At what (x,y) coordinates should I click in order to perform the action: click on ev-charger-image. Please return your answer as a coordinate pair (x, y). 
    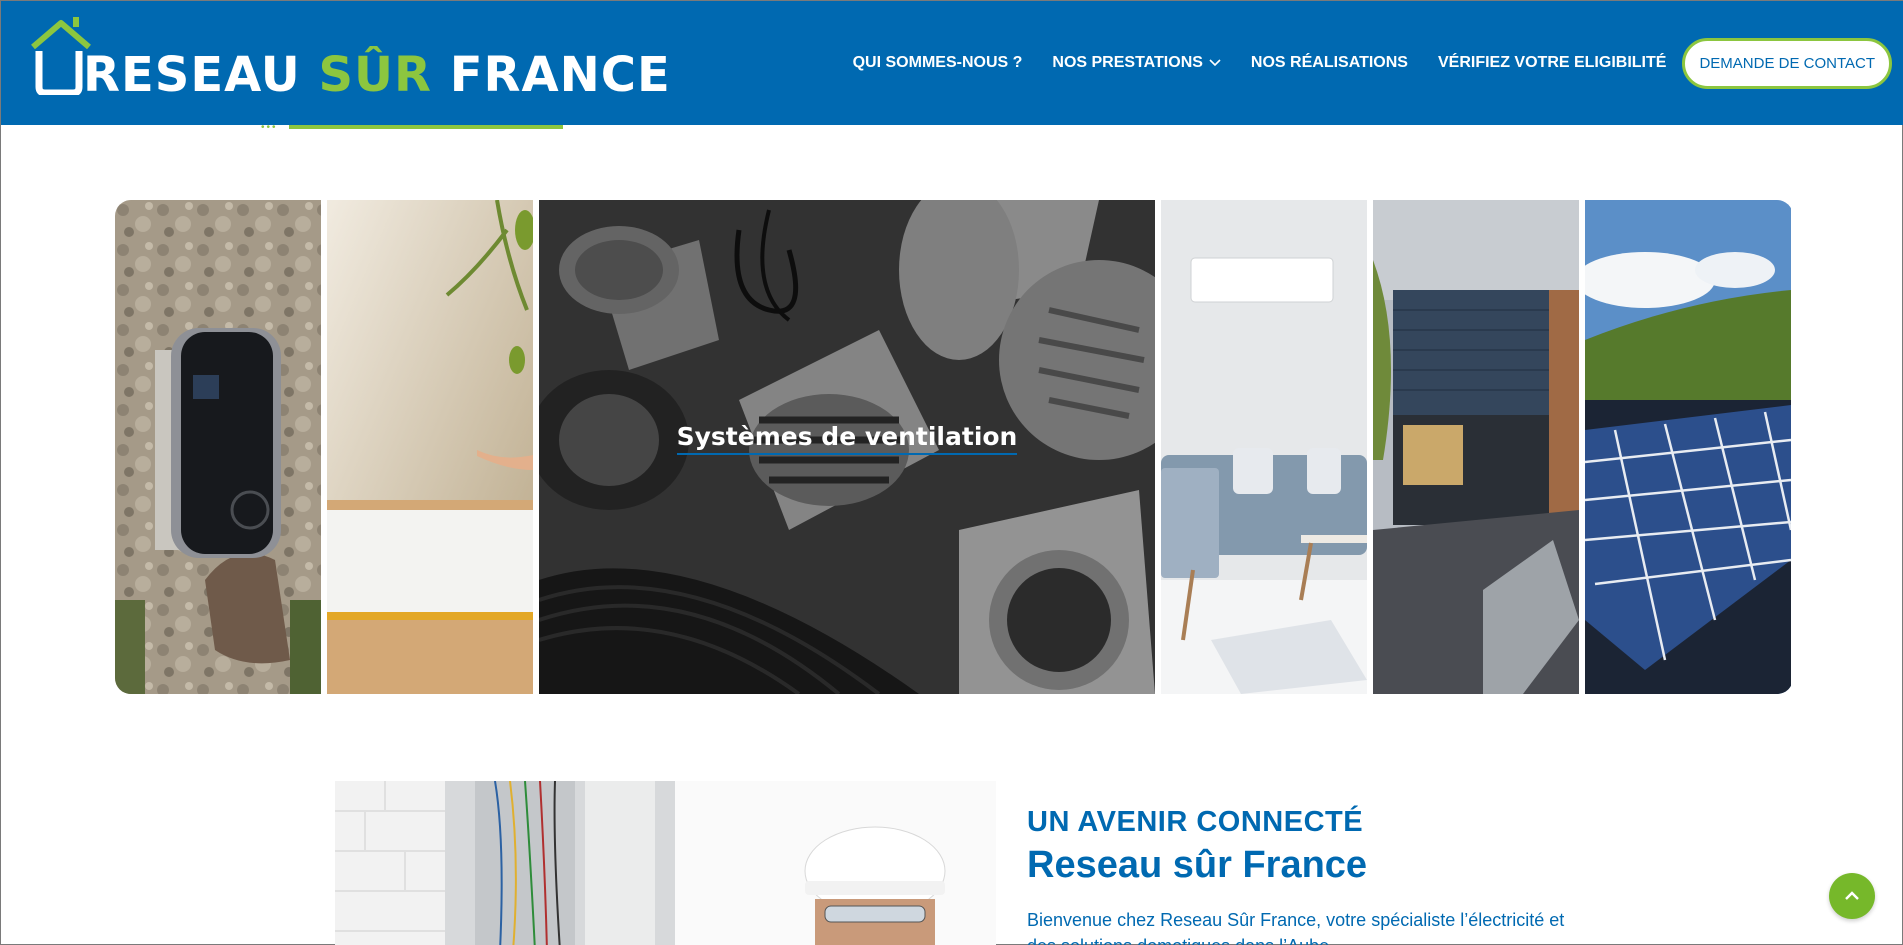
    Looking at the image, I should click on (218, 447).